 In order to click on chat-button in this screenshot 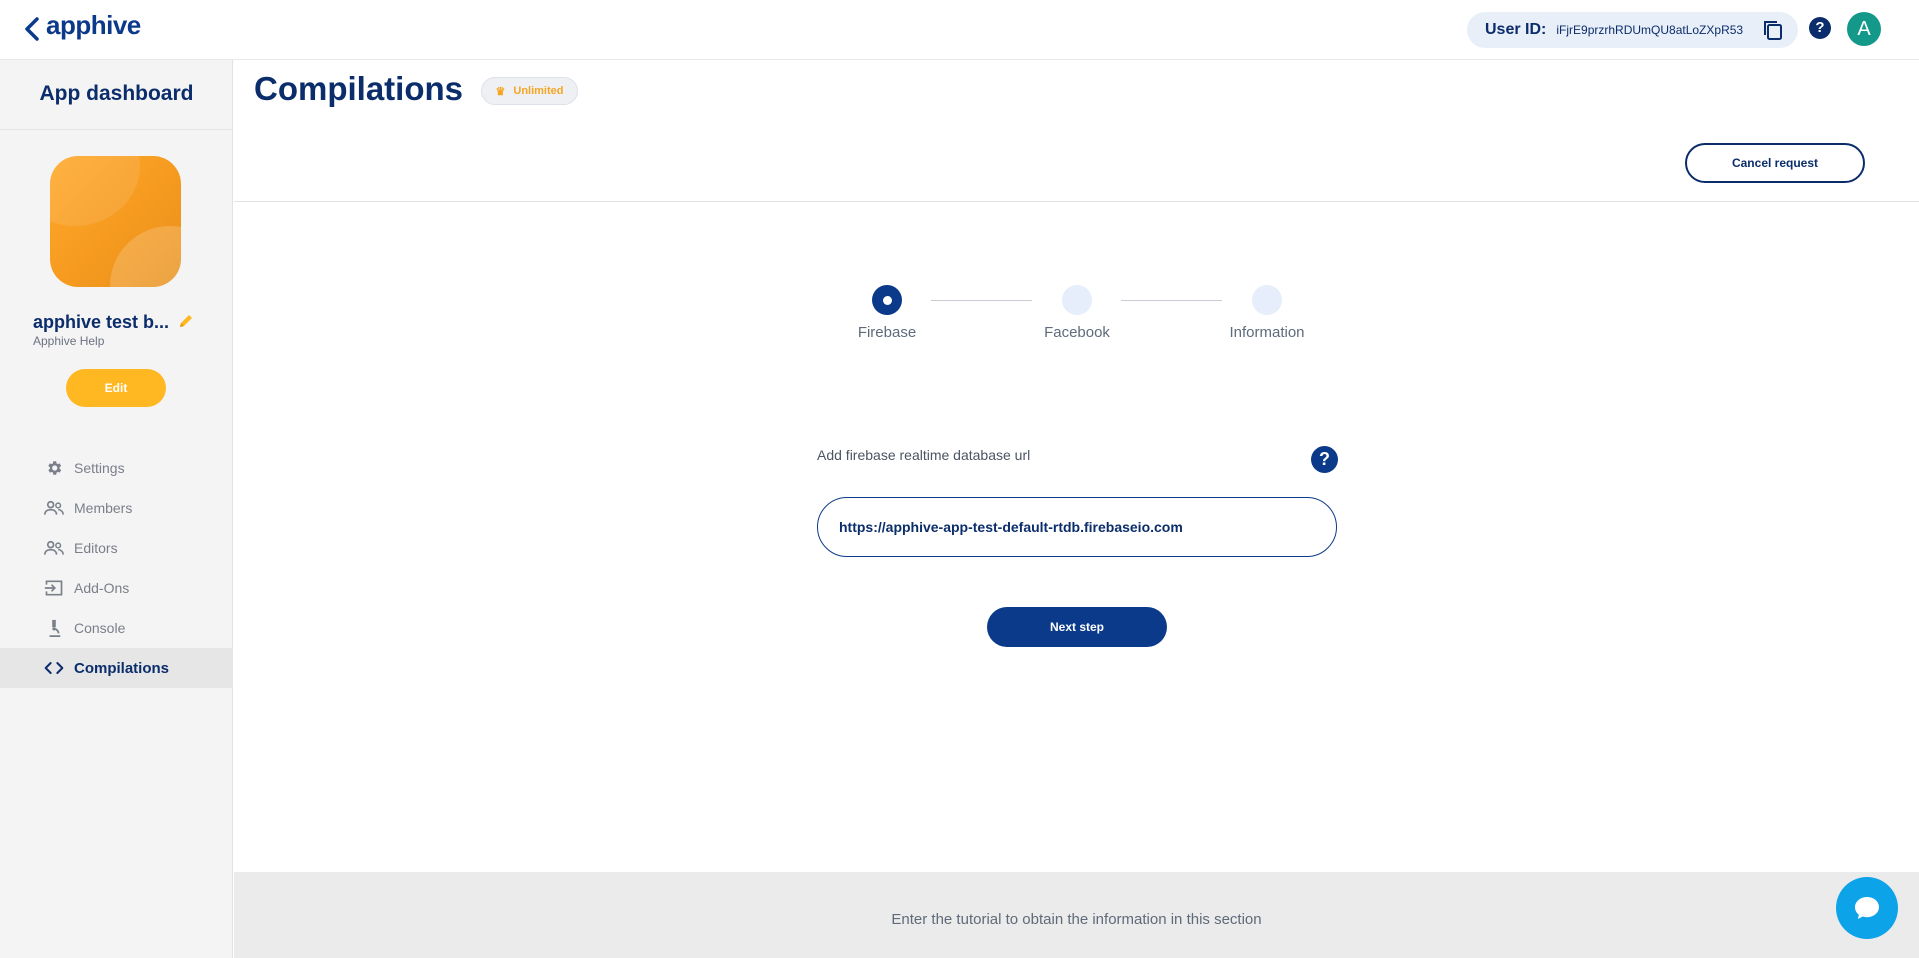, I will do `click(1867, 908)`.